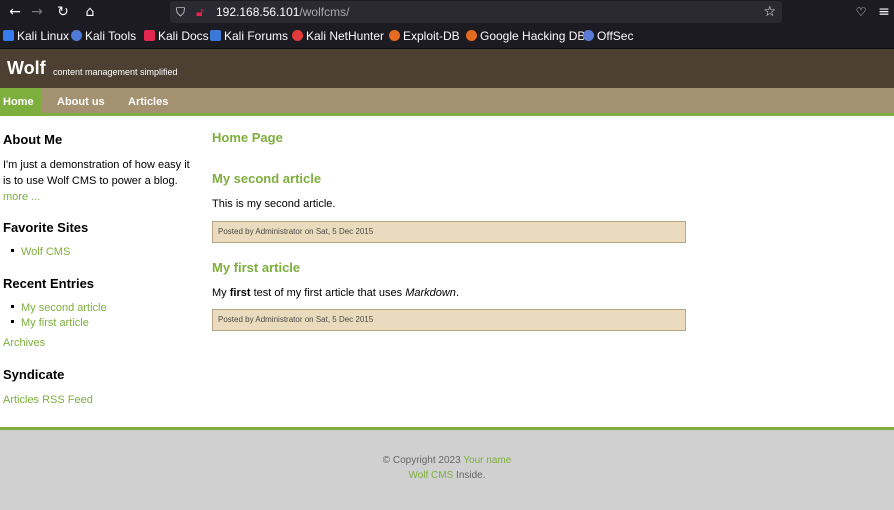 The width and height of the screenshot is (894, 510). I want to click on bookmark-label: Kali Tools, so click(111, 36).